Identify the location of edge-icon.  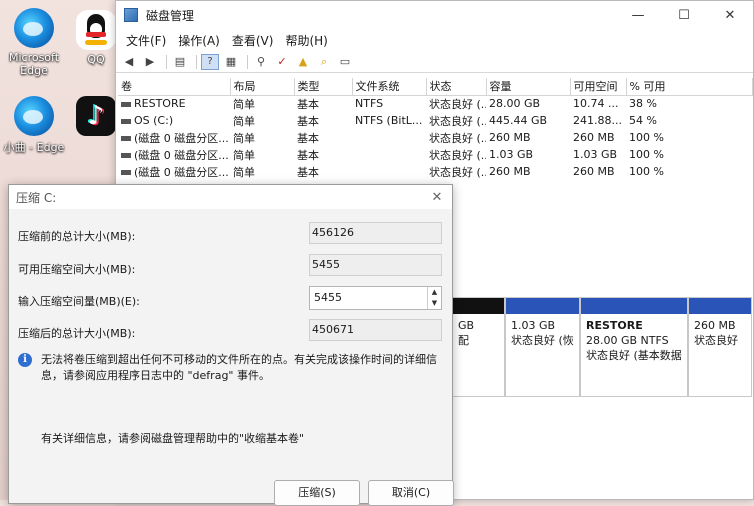
(34, 28).